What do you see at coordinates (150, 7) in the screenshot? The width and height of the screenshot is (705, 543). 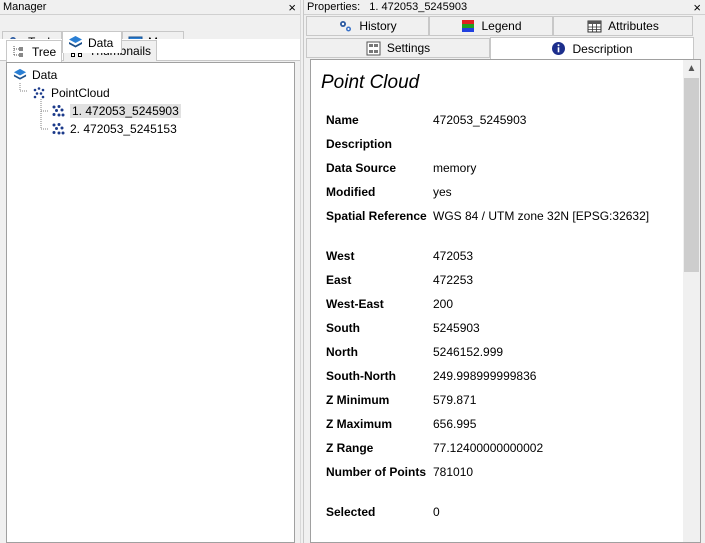 I see `manager-titlebar: Manager ×` at bounding box center [150, 7].